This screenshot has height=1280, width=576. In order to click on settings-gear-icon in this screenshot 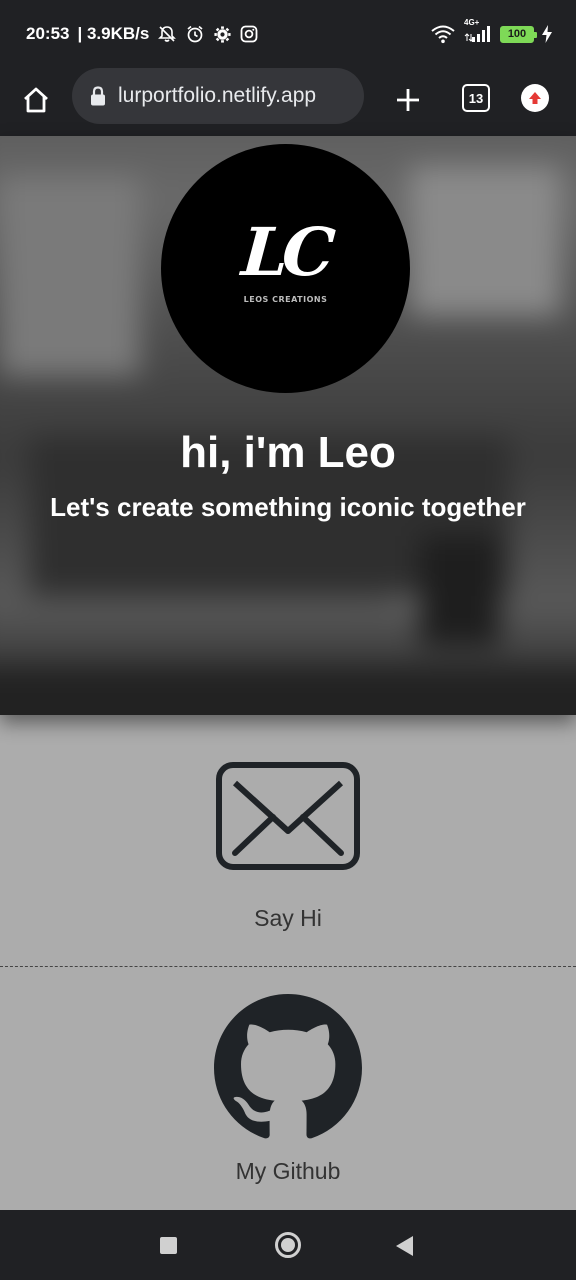, I will do `click(222, 34)`.